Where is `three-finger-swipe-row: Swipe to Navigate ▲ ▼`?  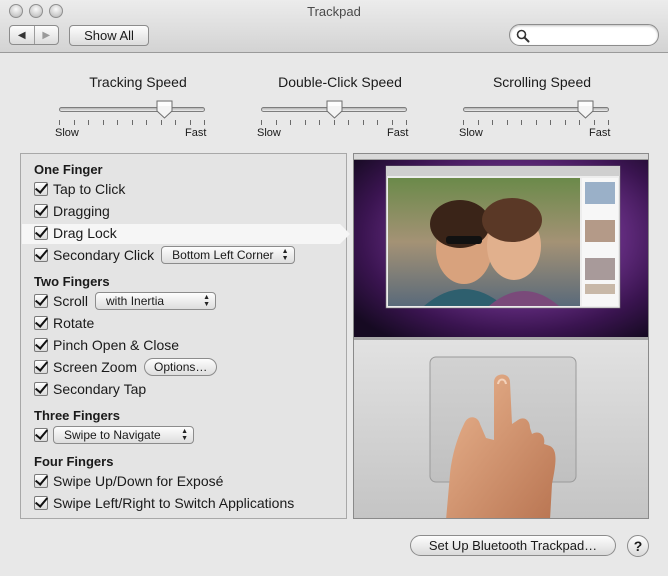
three-finger-swipe-row: Swipe to Navigate ▲ ▼ is located at coordinates (114, 435).